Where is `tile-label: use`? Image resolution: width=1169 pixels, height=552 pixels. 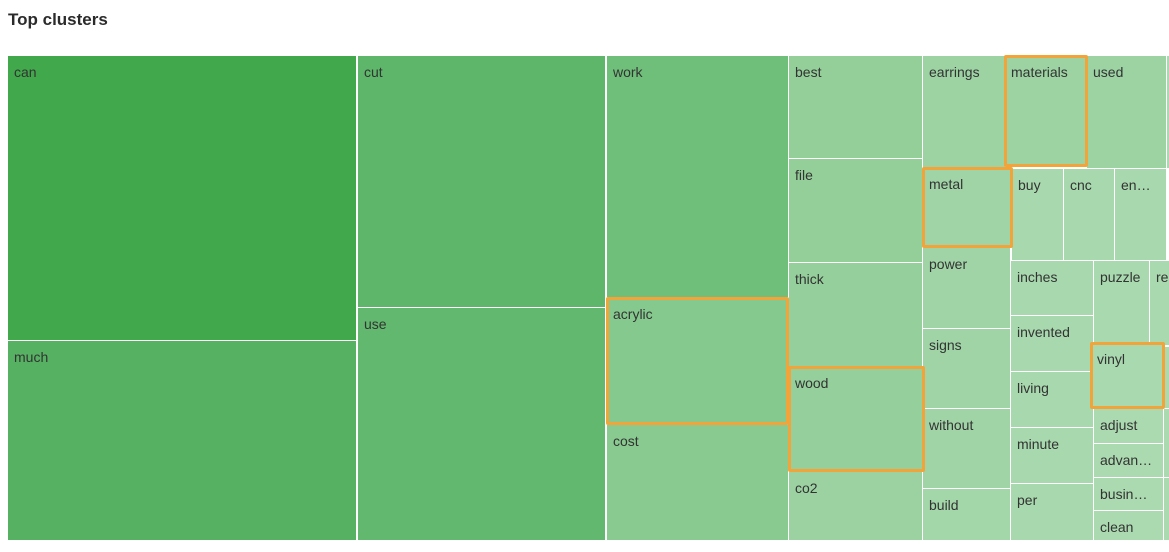
tile-label: use is located at coordinates (375, 324).